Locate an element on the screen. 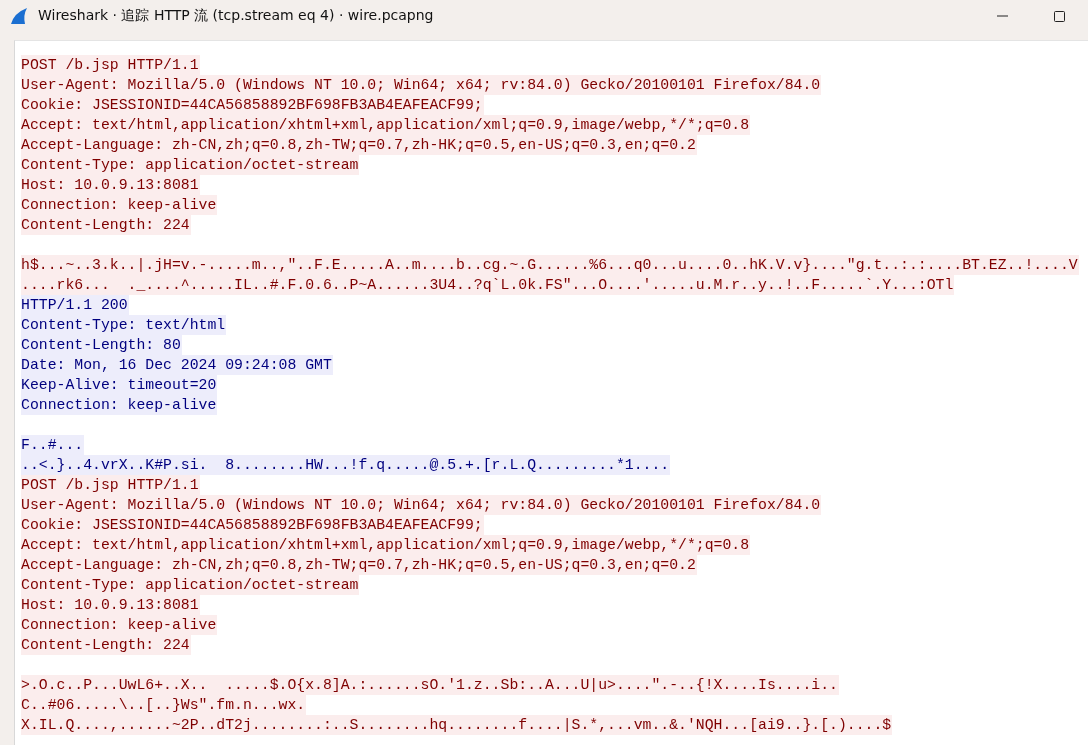 The image size is (1088, 745). maximize-icon is located at coordinates (1059, 16).